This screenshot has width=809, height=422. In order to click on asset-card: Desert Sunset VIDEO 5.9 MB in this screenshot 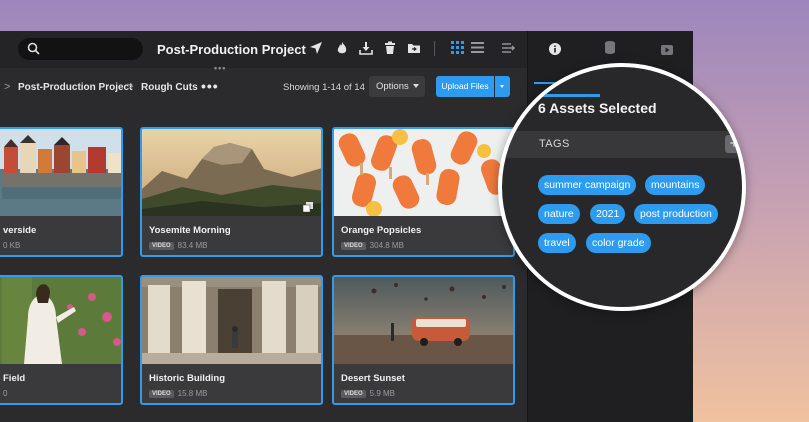, I will do `click(423, 340)`.